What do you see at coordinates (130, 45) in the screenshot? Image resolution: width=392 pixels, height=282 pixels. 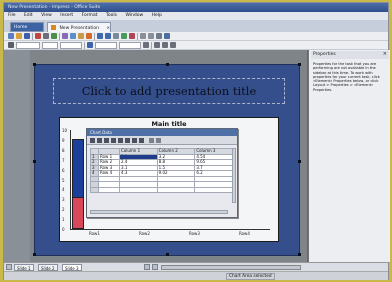 I see `fill-color-select` at bounding box center [130, 45].